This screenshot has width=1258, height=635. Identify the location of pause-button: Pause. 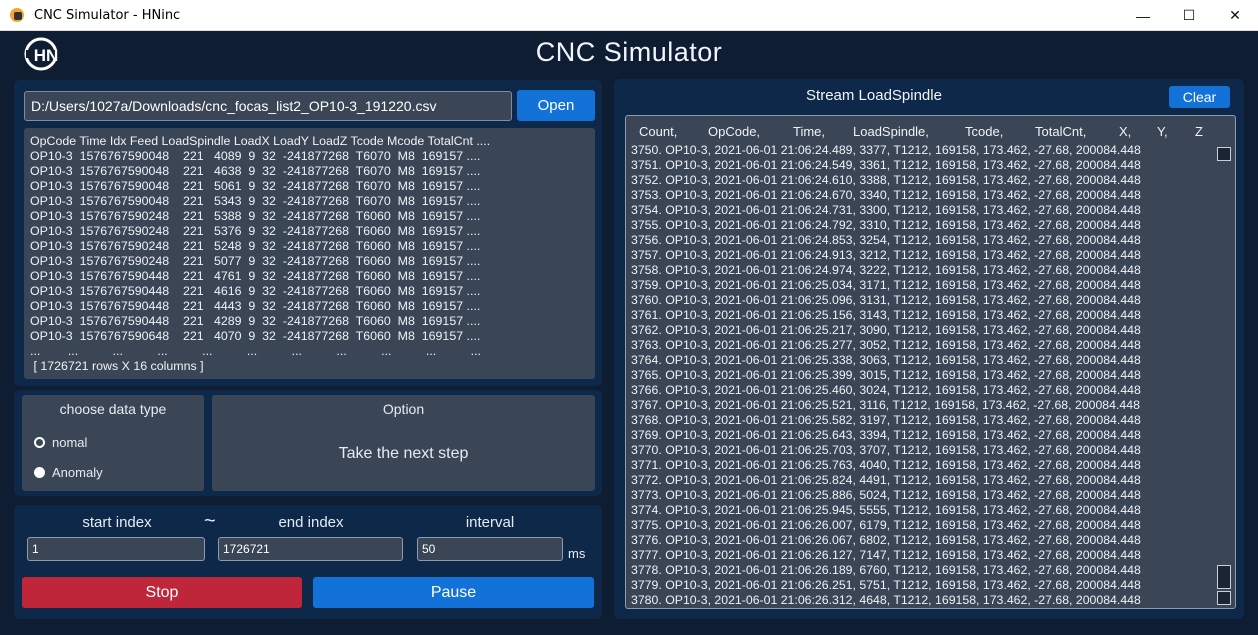
(453, 592).